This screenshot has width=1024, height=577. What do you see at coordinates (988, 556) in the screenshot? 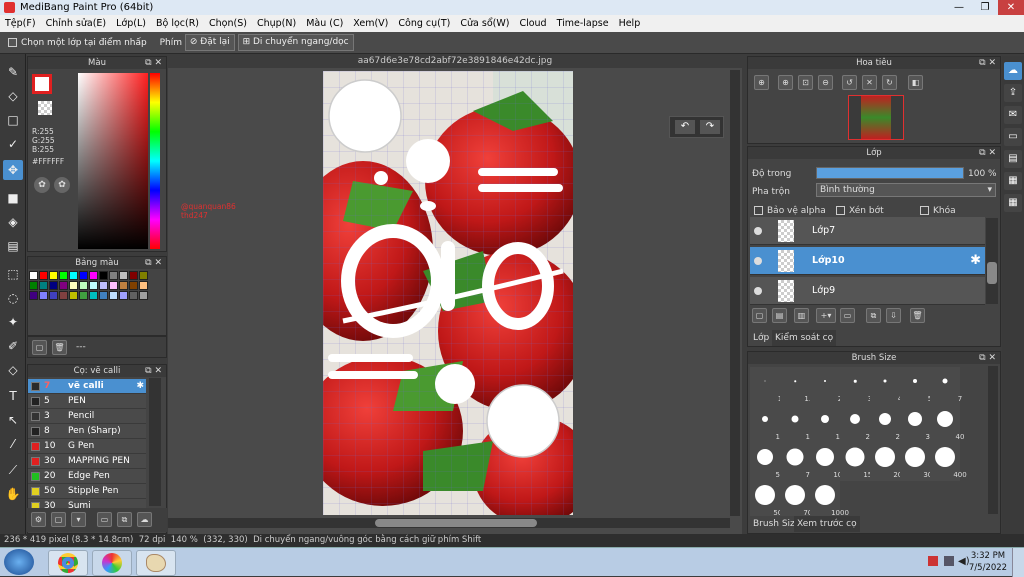
I see `clock-time: 3:32 PM` at bounding box center [988, 556].